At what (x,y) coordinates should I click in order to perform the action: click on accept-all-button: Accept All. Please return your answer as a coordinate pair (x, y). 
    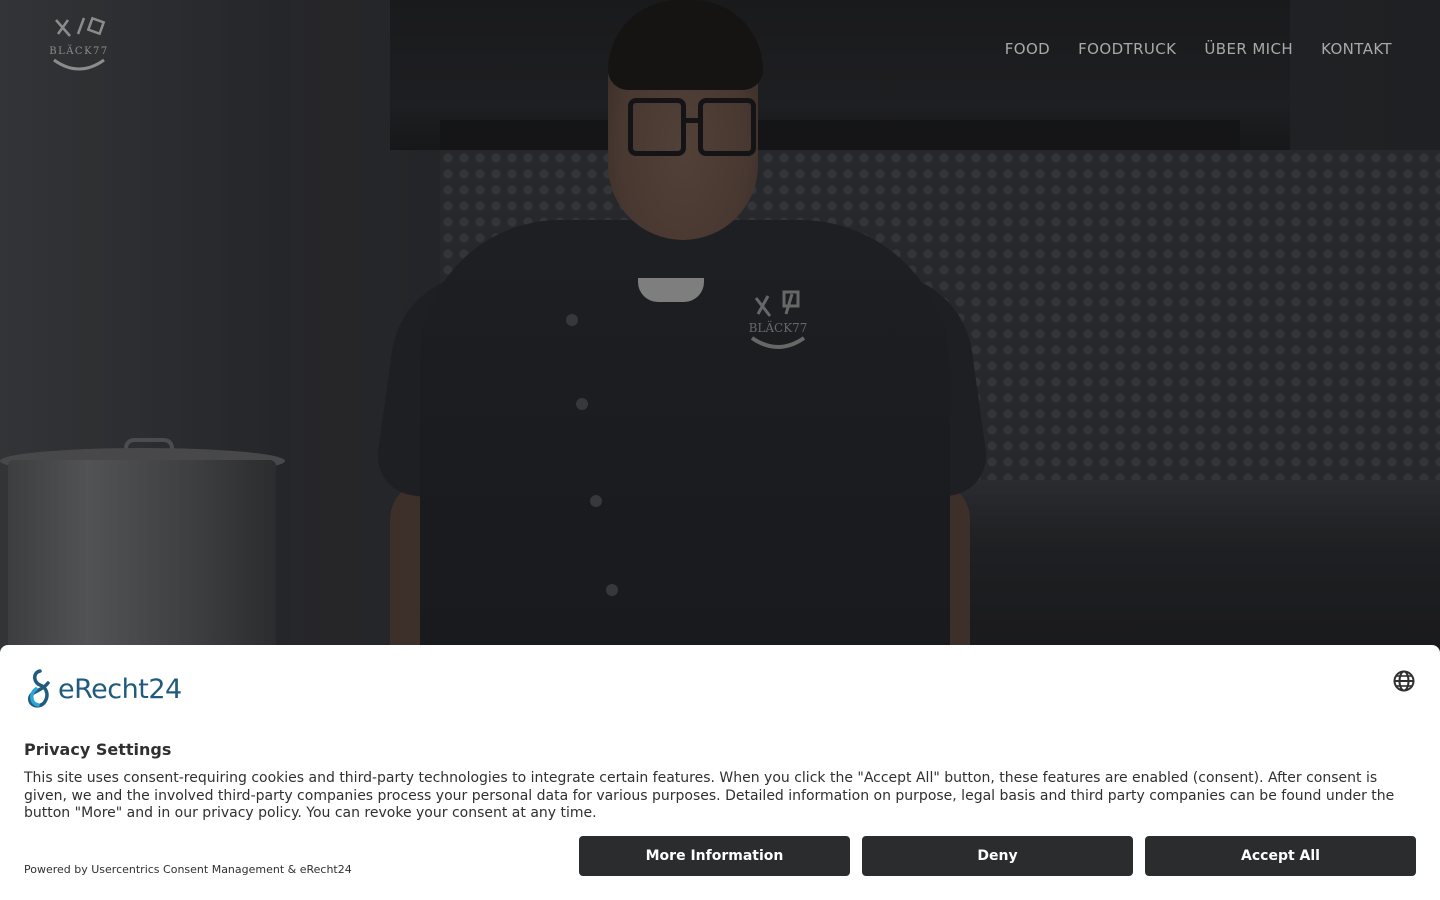
    Looking at the image, I should click on (1280, 856).